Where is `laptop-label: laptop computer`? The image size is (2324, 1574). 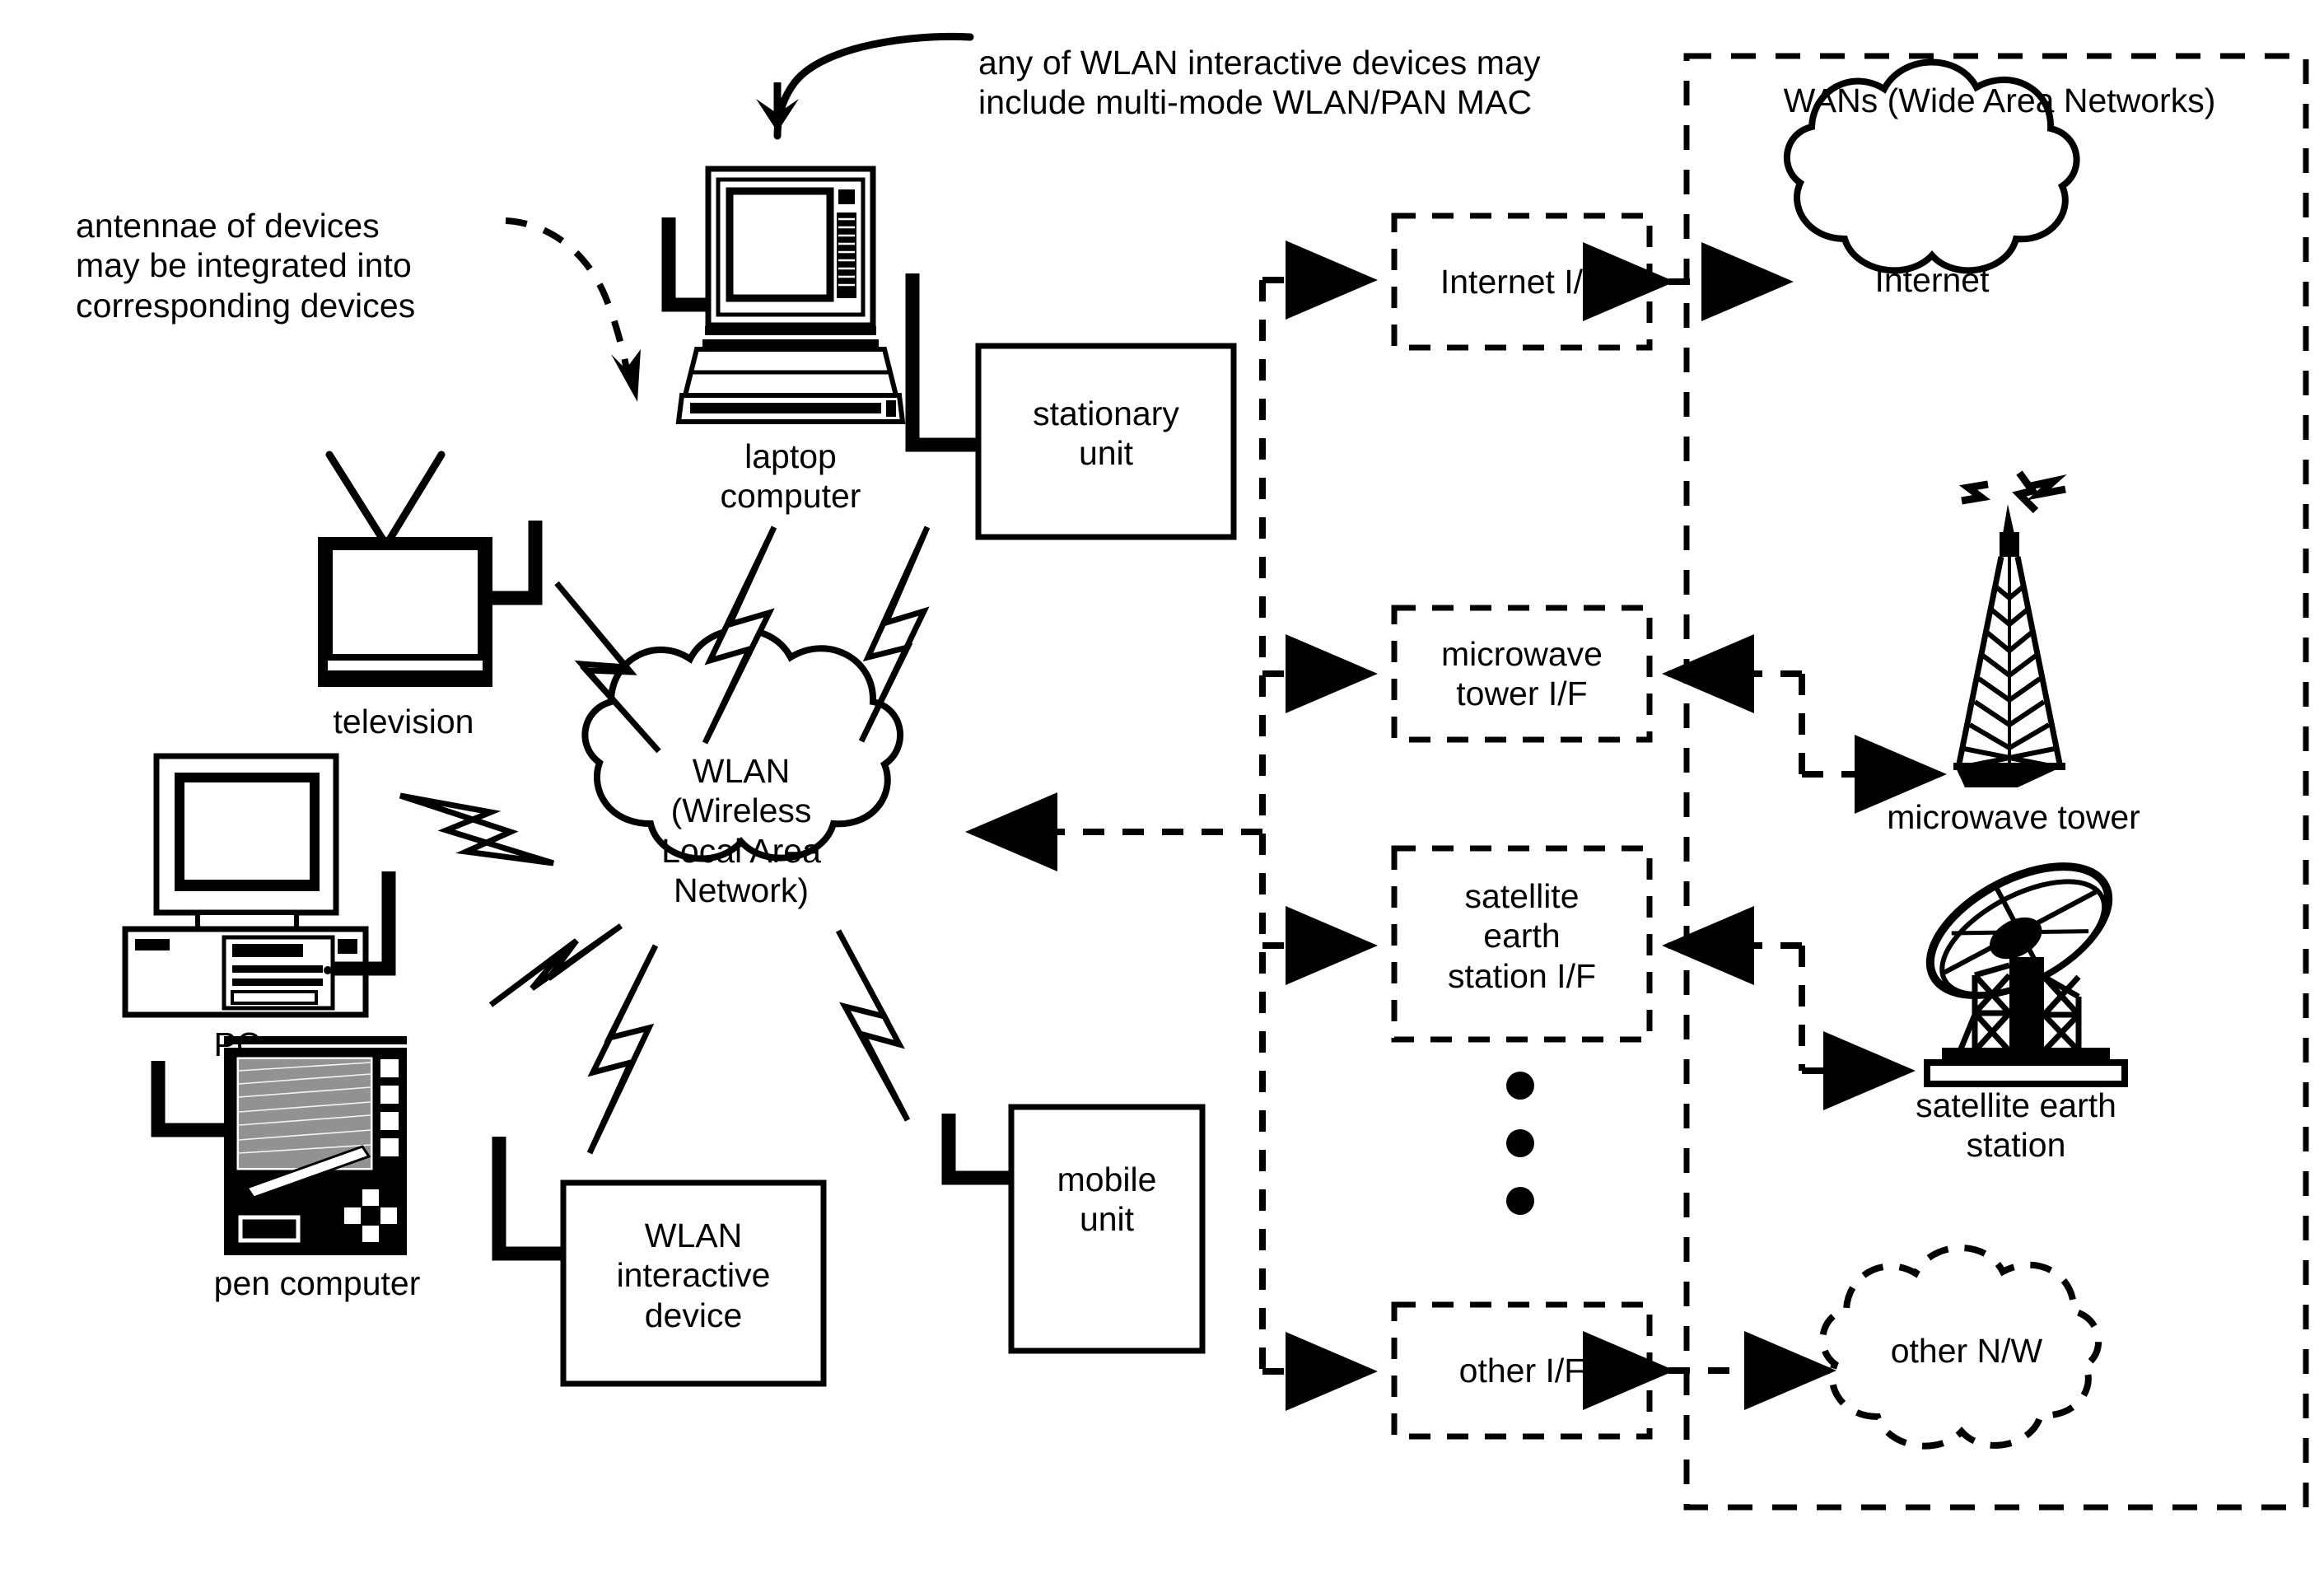
laptop-label: laptop computer is located at coordinates (790, 476).